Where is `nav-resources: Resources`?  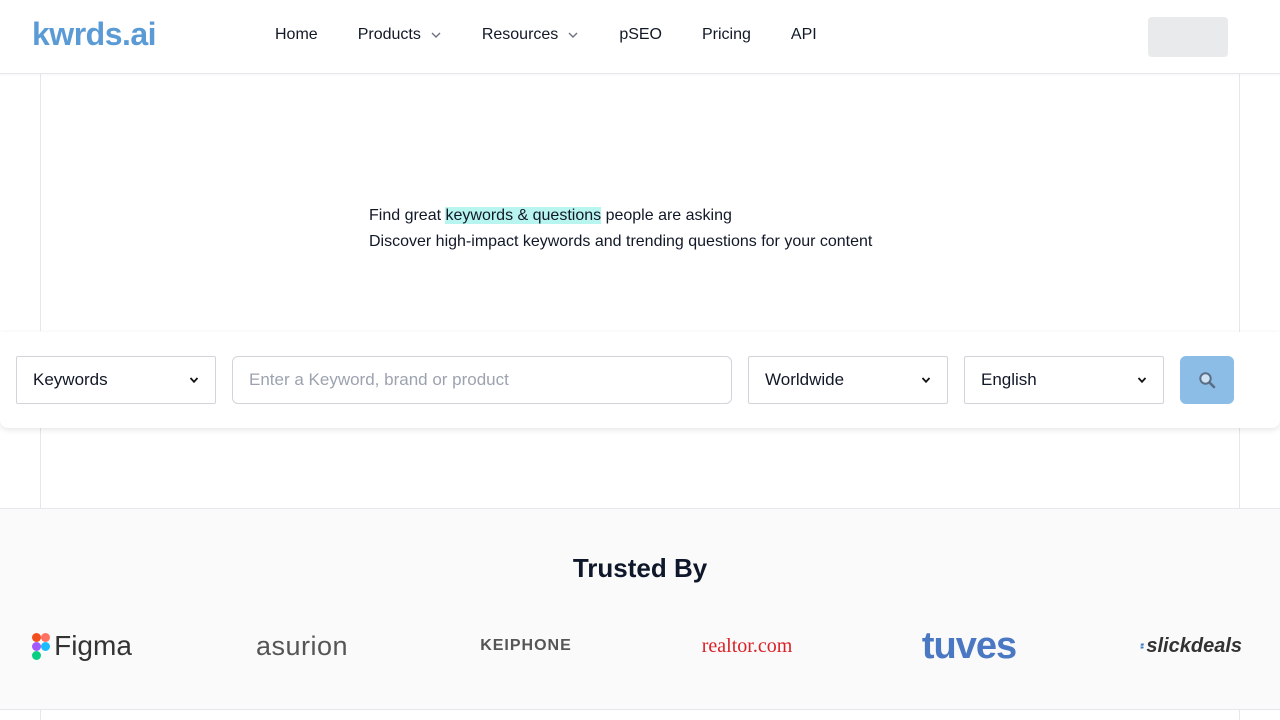 nav-resources: Resources is located at coordinates (530, 35).